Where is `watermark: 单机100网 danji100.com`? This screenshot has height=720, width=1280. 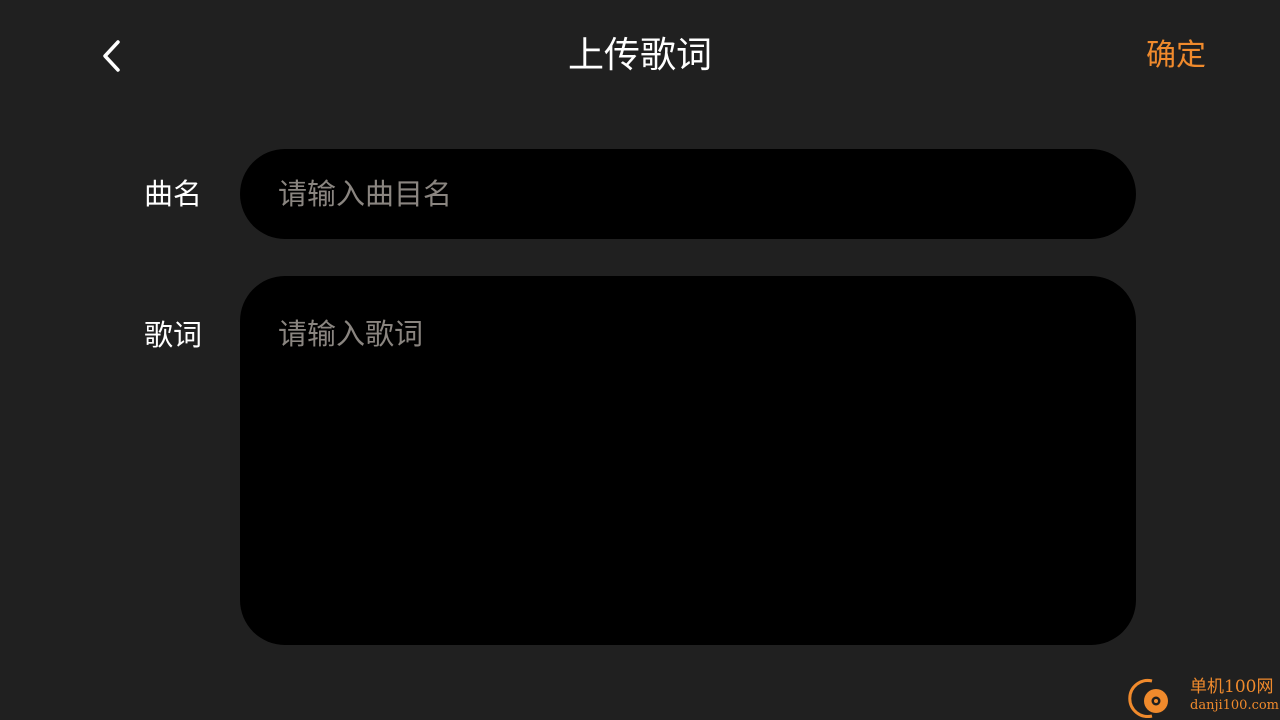
watermark: 单机100网 danji100.com is located at coordinates (1203, 697).